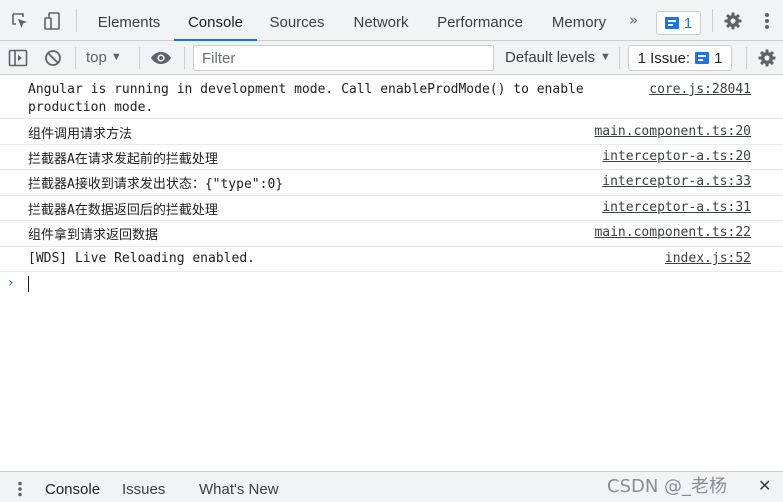 The width and height of the screenshot is (783, 502). What do you see at coordinates (718, 58) in the screenshot?
I see `issues-count: 1` at bounding box center [718, 58].